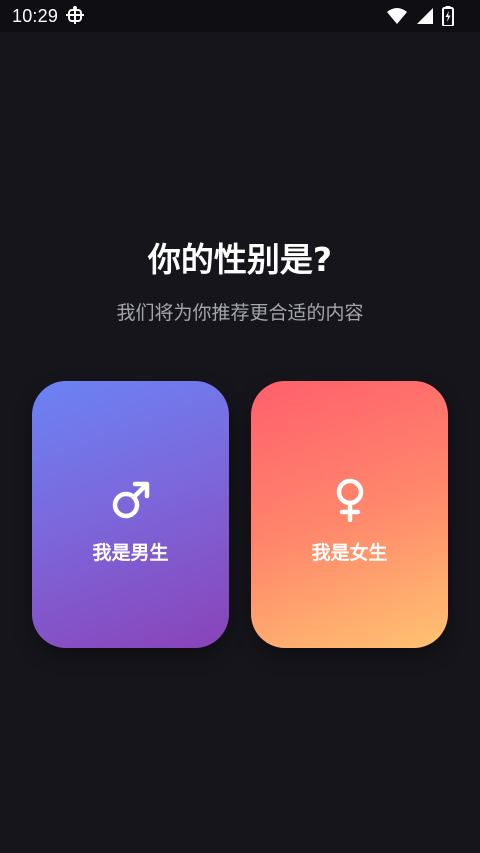  I want to click on status-bar: 10:29, so click(240, 16).